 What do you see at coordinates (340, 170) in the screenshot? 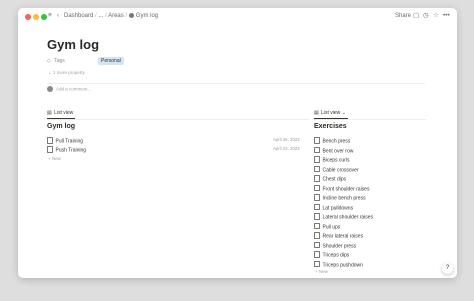
I see `exercise-name: Cable crossover` at bounding box center [340, 170].